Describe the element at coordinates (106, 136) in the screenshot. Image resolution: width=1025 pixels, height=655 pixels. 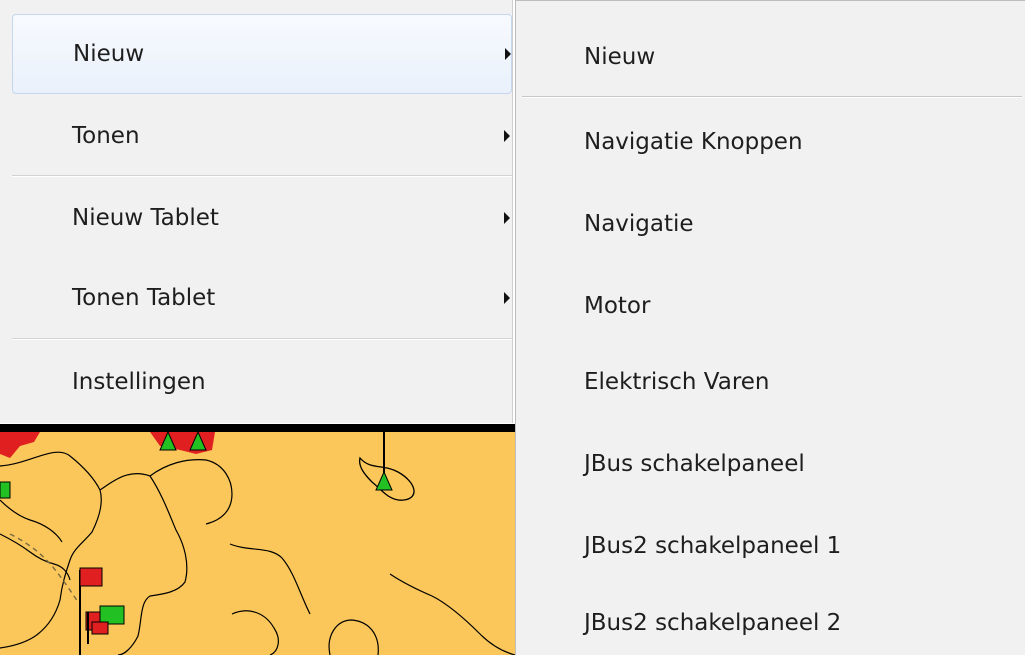
I see `menu-item-label: Tonen` at that location.